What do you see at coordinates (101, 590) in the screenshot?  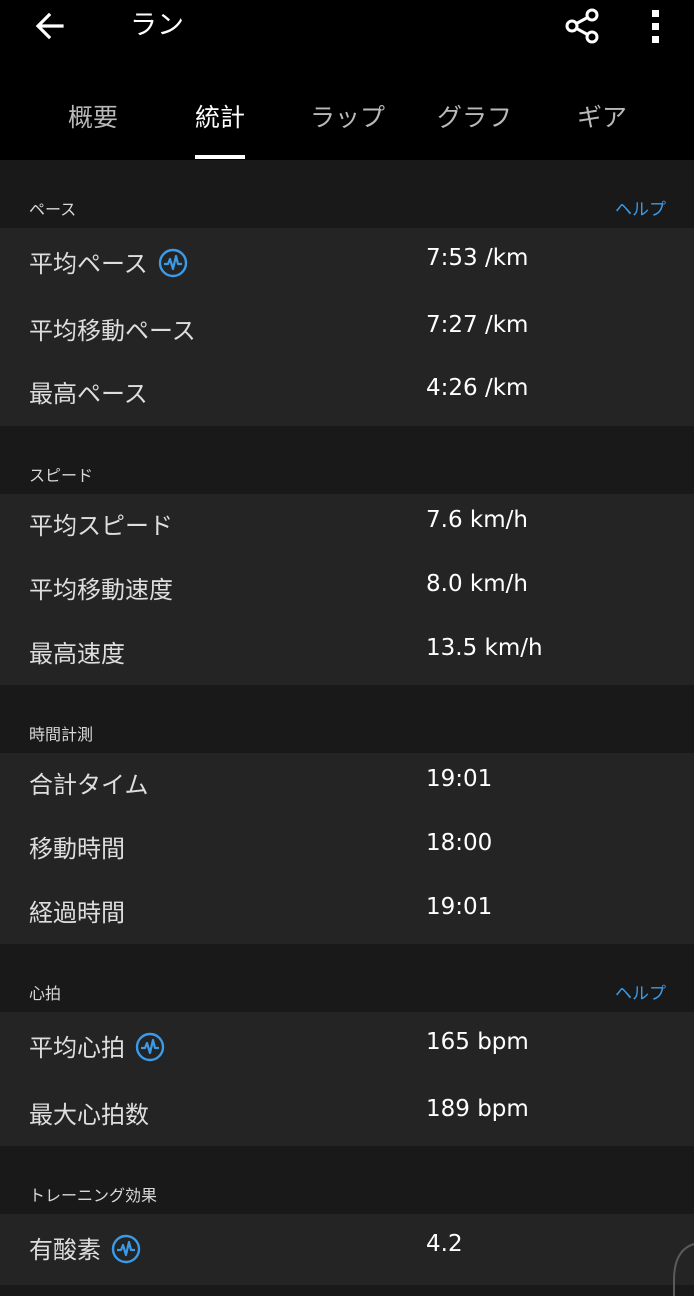 I see `stat-label: 平均移動速度` at bounding box center [101, 590].